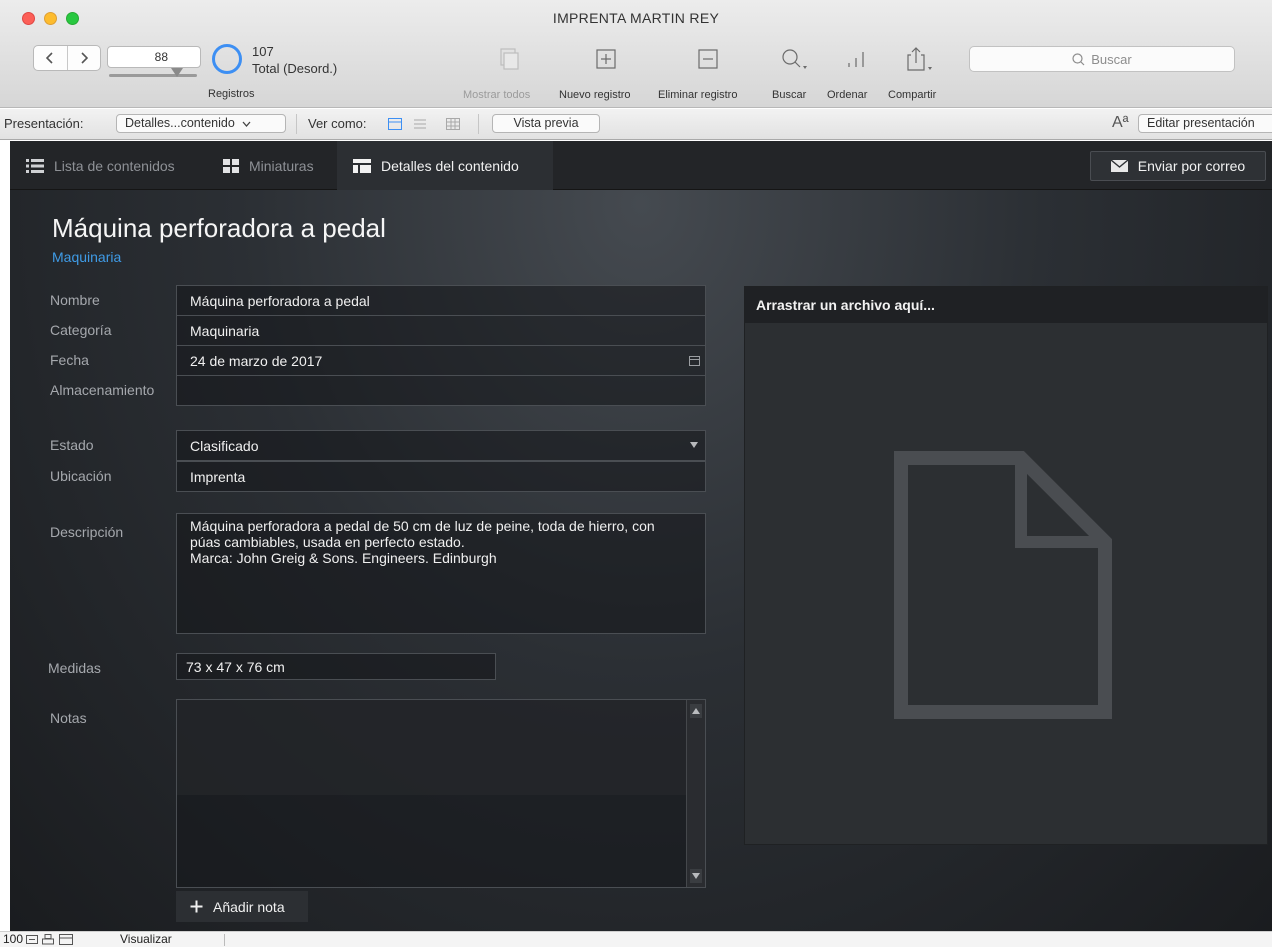 The width and height of the screenshot is (1272, 947). What do you see at coordinates (153, 75) in the screenshot?
I see `record-slider` at bounding box center [153, 75].